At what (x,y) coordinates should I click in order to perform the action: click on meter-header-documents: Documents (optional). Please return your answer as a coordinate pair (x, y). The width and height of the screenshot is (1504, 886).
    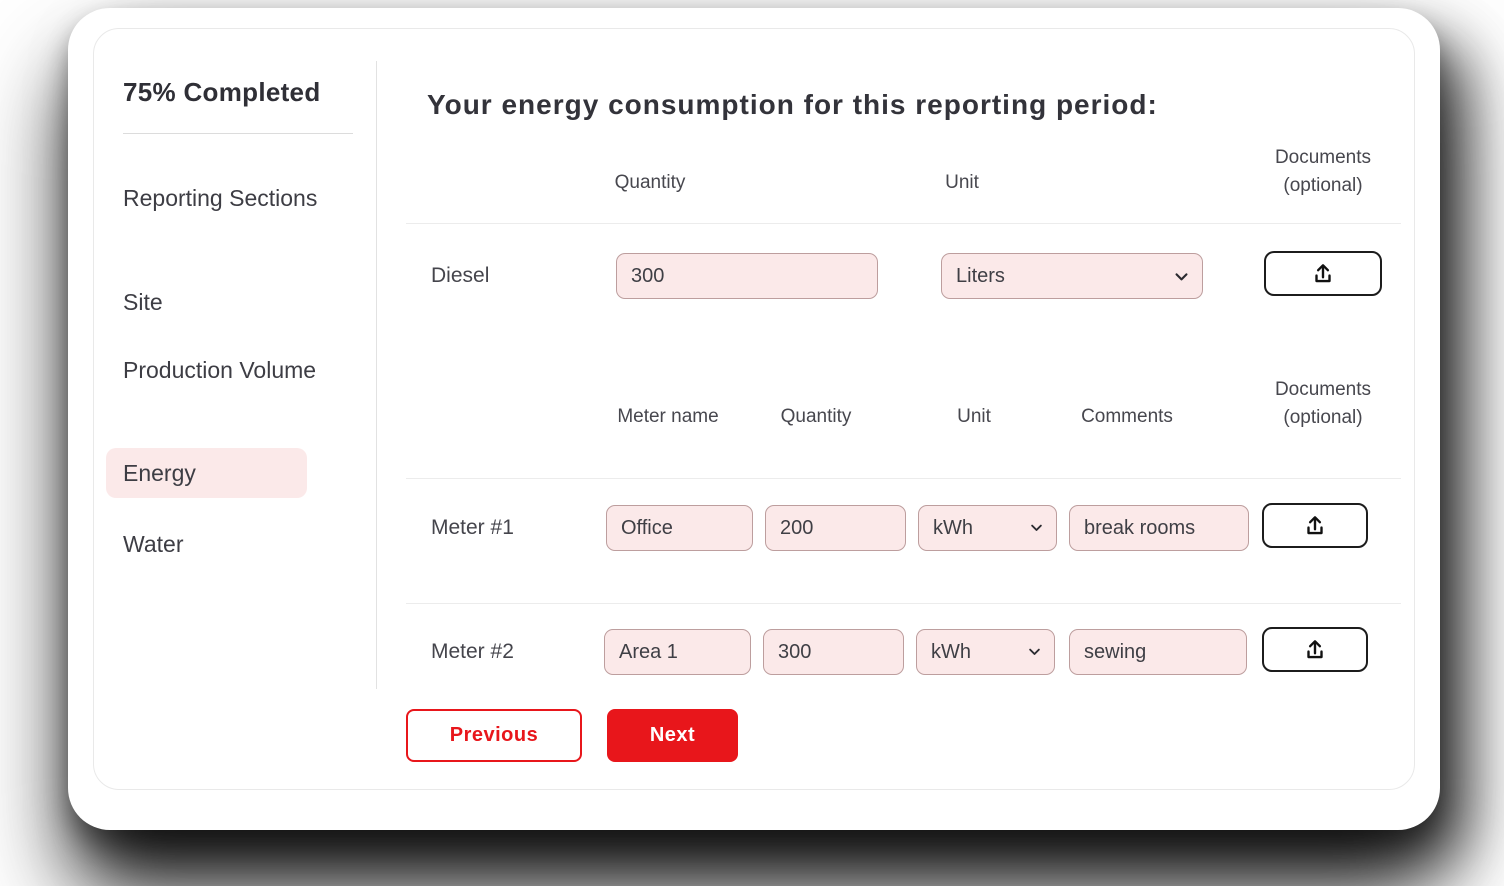
    Looking at the image, I should click on (1323, 403).